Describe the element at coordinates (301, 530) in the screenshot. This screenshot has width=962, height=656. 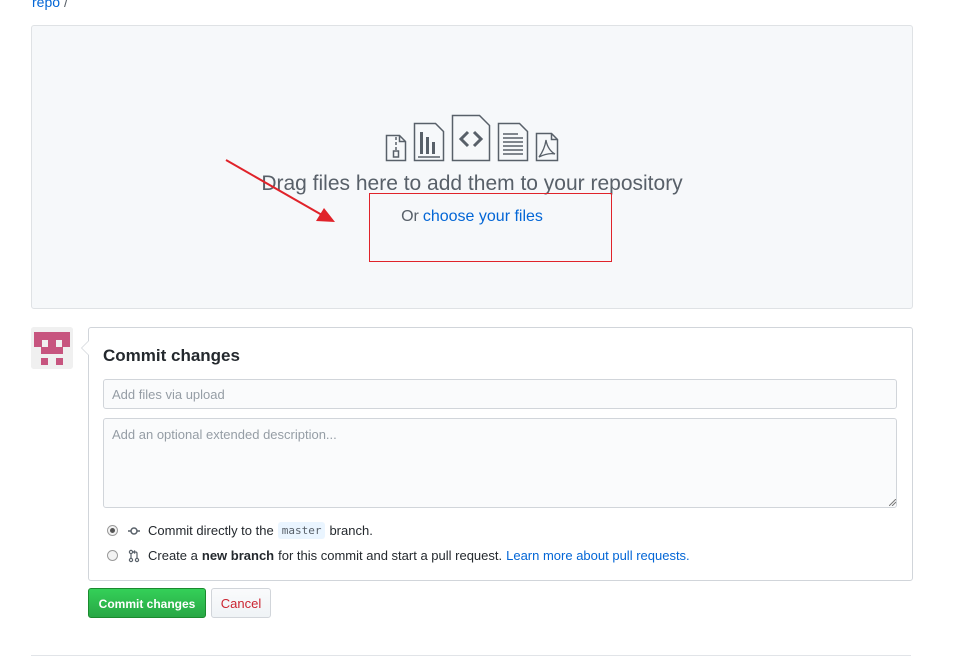
I see `branch-name-tag: master` at that location.